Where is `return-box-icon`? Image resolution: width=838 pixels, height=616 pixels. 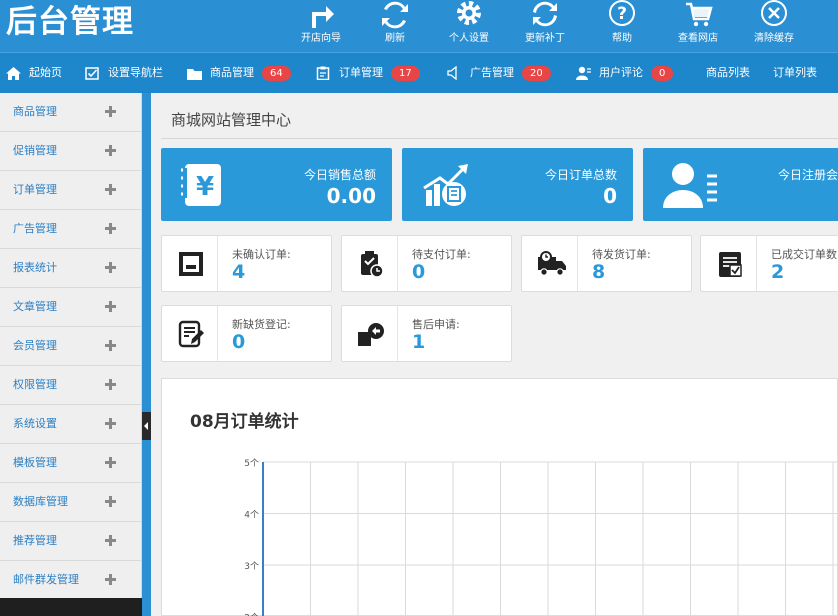
return-box-icon is located at coordinates (370, 333).